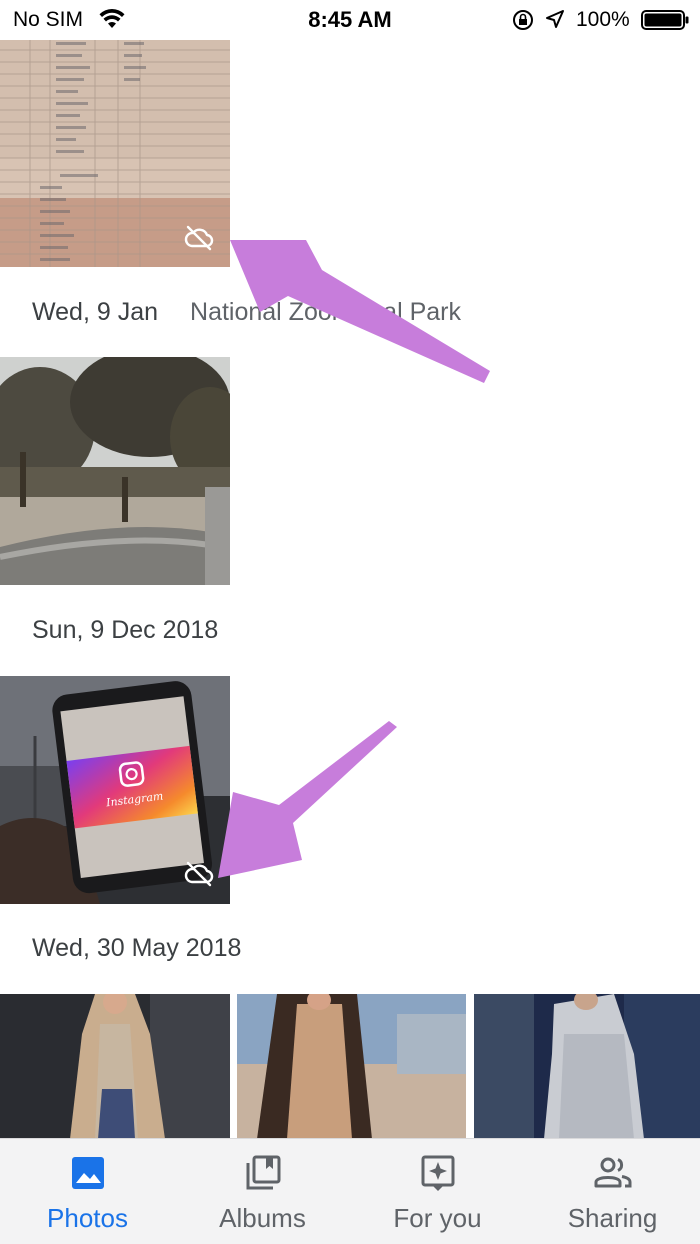 This screenshot has width=700, height=1244. I want to click on park-photo, so click(115, 471).